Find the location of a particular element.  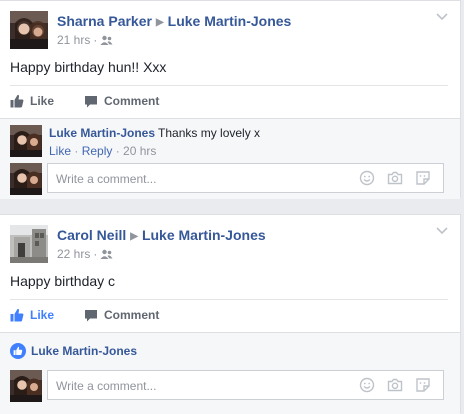

post-meta: 22 hrs · is located at coordinates (85, 254).